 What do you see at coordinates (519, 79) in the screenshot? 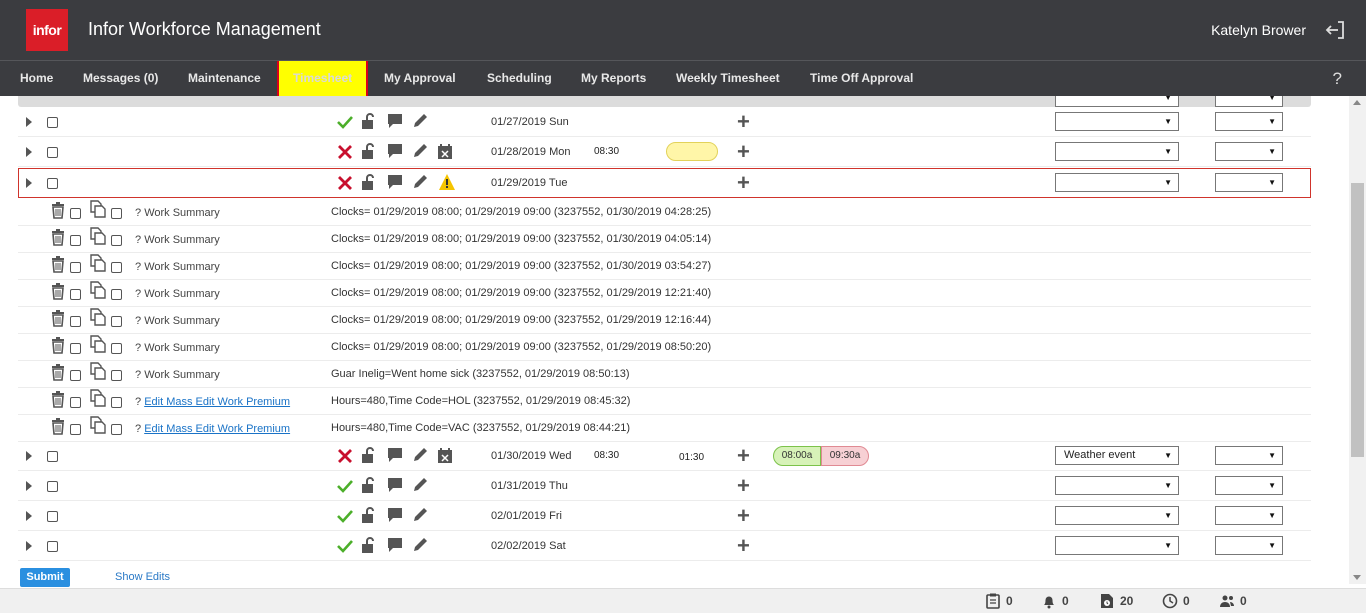
I see `nav-scheduling: Scheduling` at bounding box center [519, 79].